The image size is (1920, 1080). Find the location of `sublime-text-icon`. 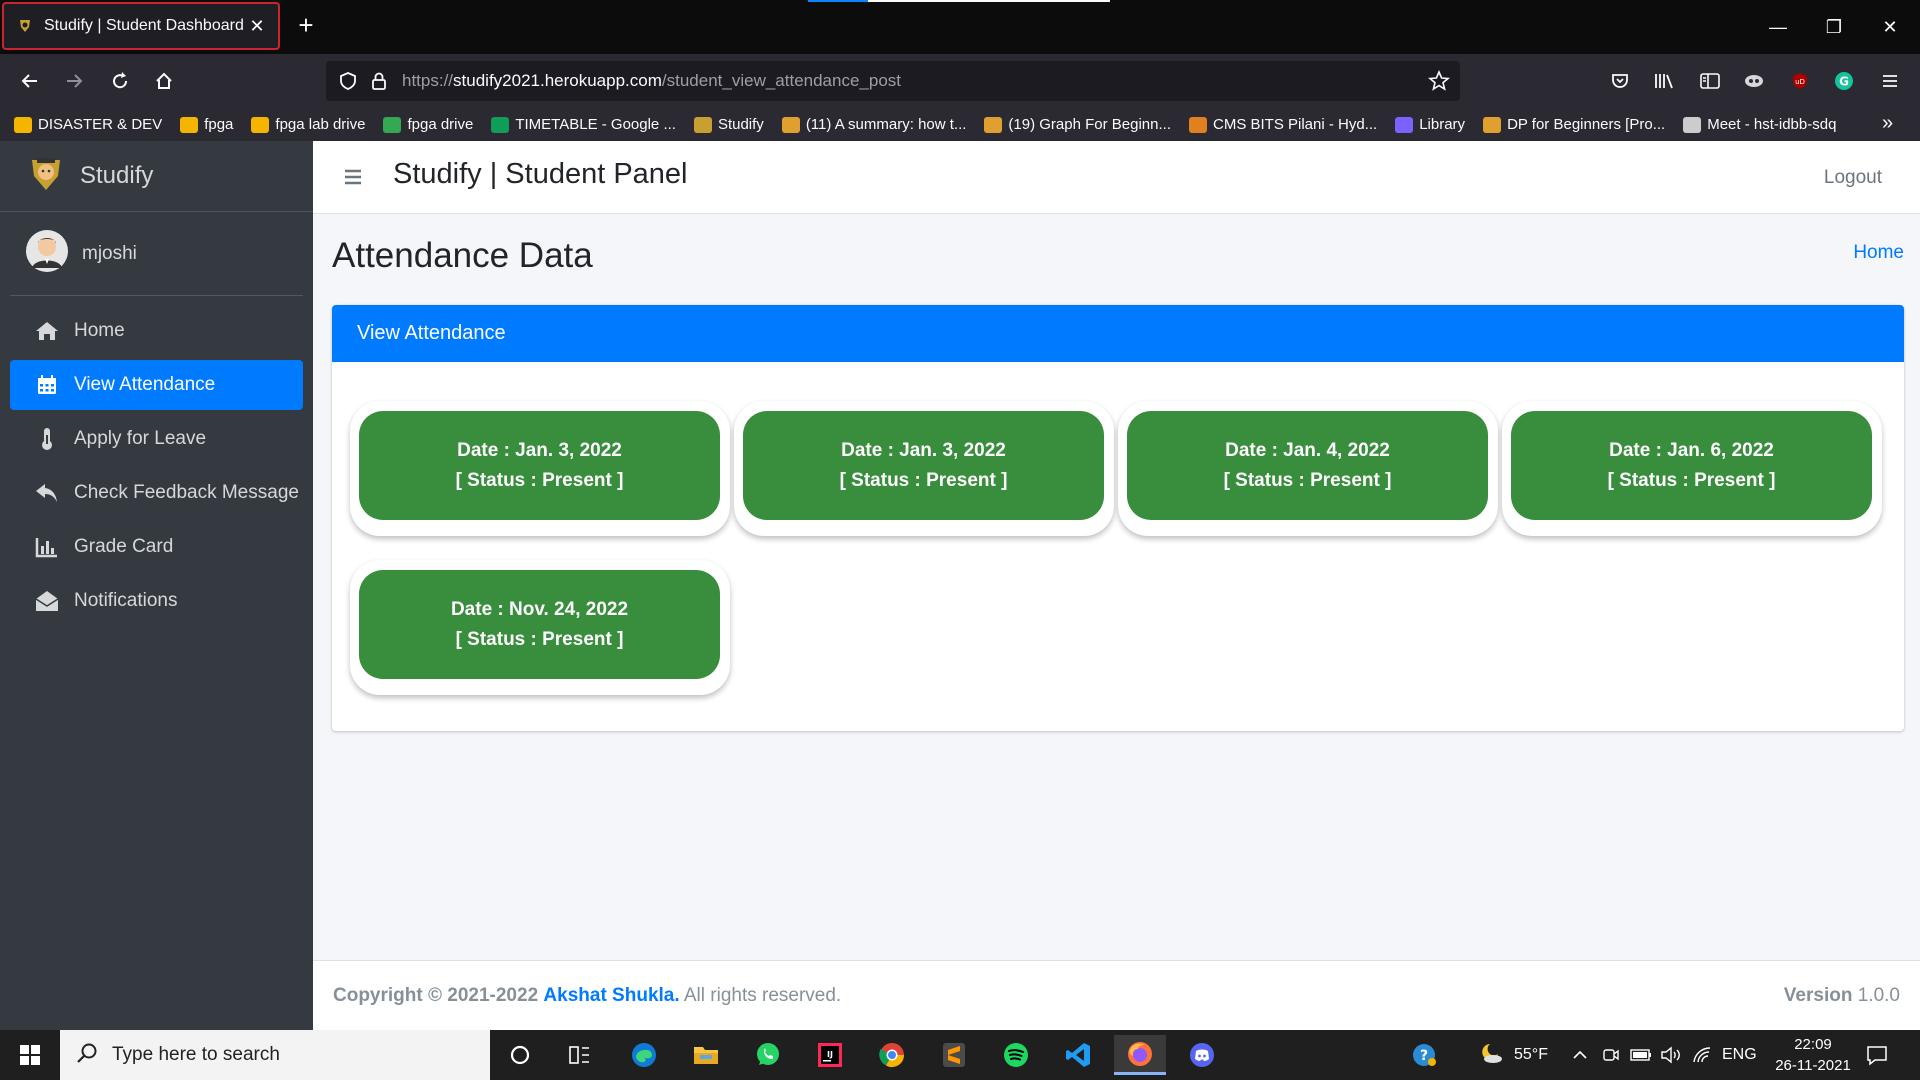

sublime-text-icon is located at coordinates (954, 1055).